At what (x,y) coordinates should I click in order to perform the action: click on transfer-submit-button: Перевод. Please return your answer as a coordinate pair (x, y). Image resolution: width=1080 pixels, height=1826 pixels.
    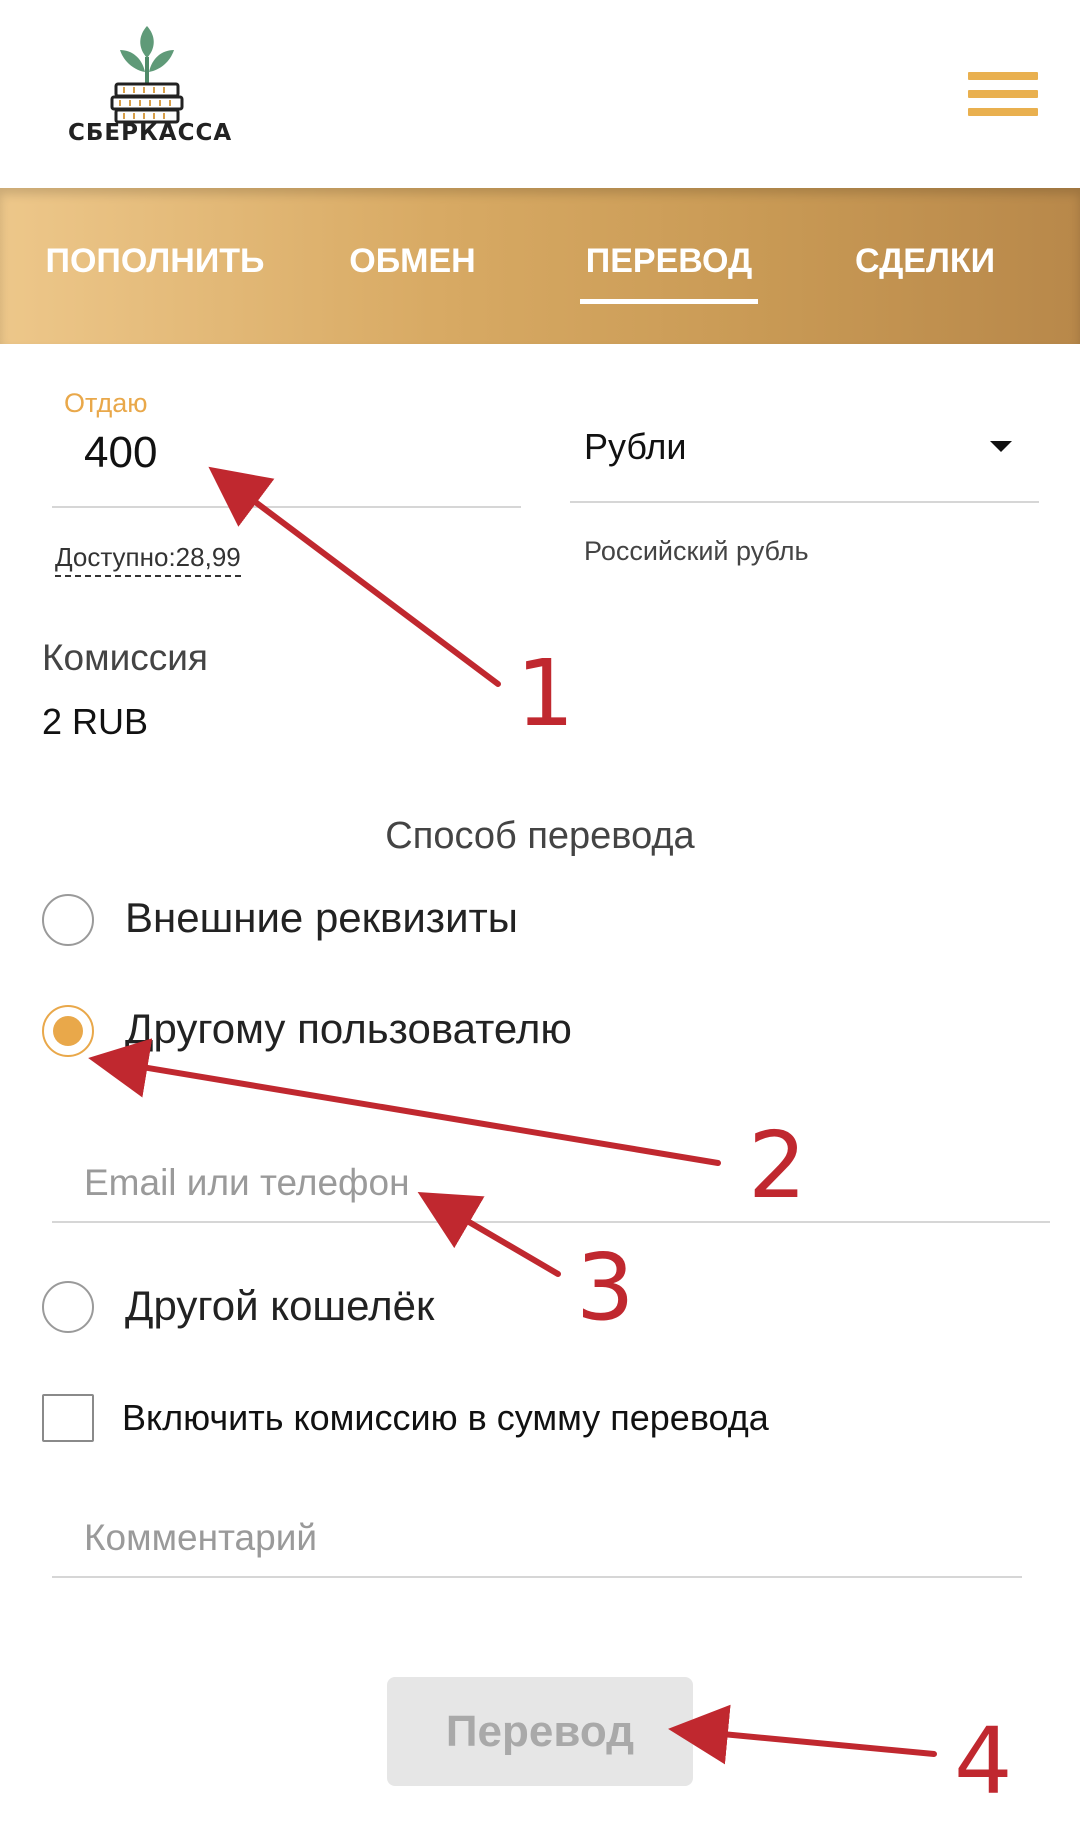
    Looking at the image, I should click on (540, 1731).